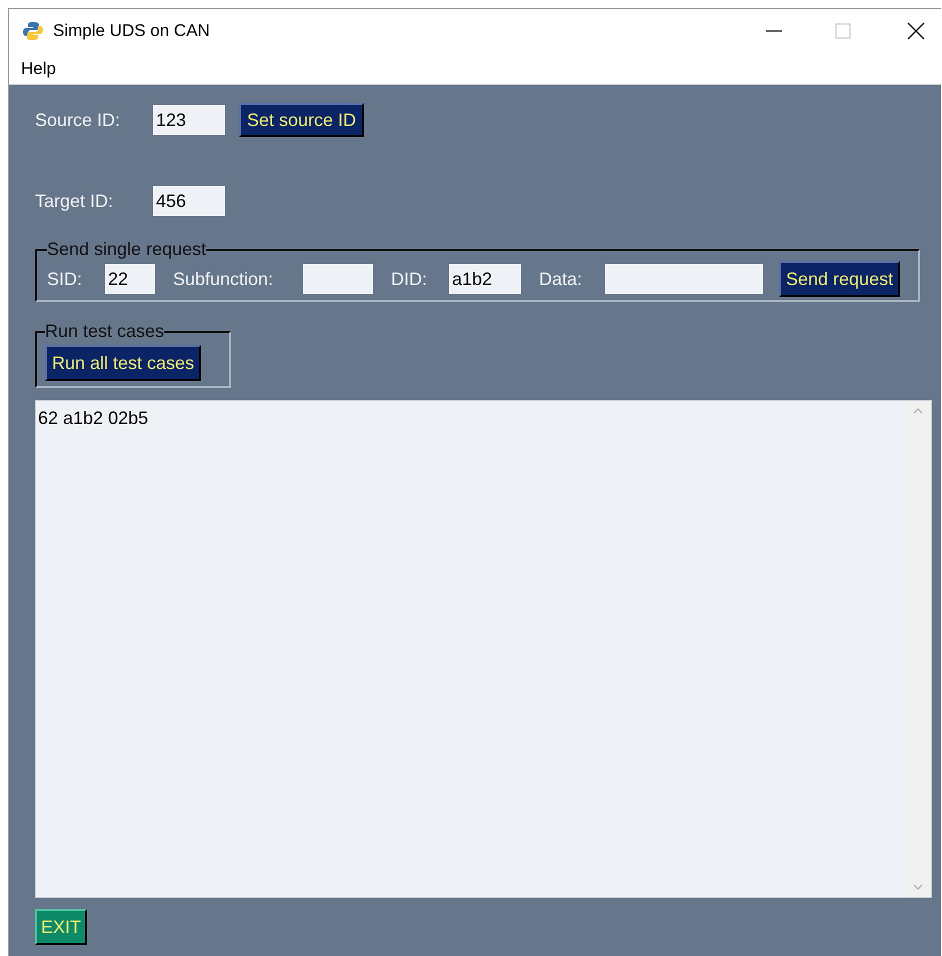 The height and width of the screenshot is (956, 942). What do you see at coordinates (74, 201) in the screenshot?
I see `field-label: Target ID:` at bounding box center [74, 201].